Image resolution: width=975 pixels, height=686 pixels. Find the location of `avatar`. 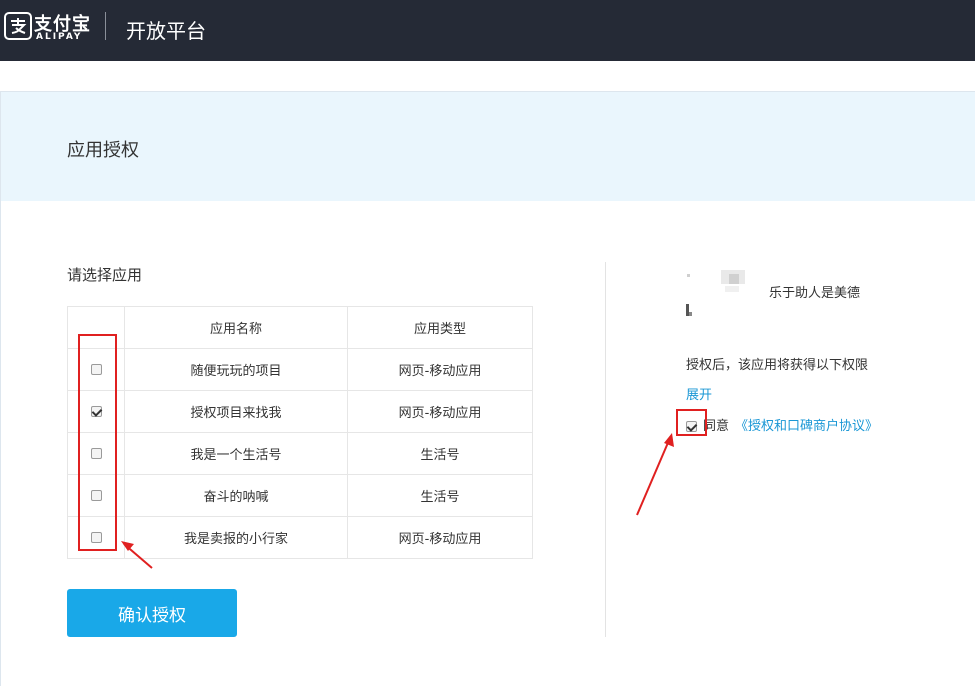

avatar is located at coordinates (718, 296).